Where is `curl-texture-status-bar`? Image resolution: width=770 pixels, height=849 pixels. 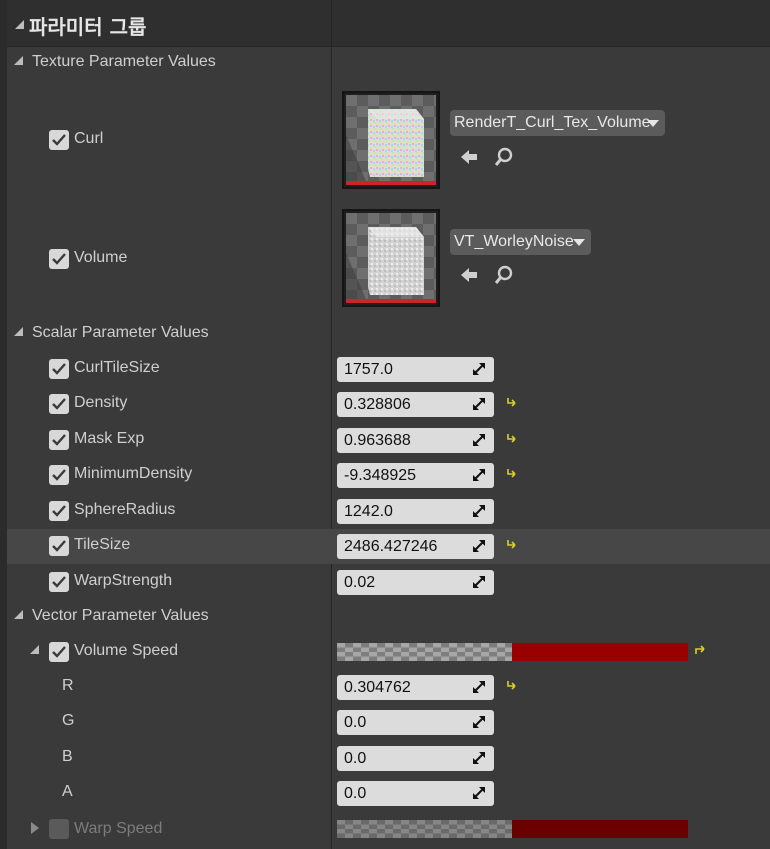 curl-texture-status-bar is located at coordinates (391, 183).